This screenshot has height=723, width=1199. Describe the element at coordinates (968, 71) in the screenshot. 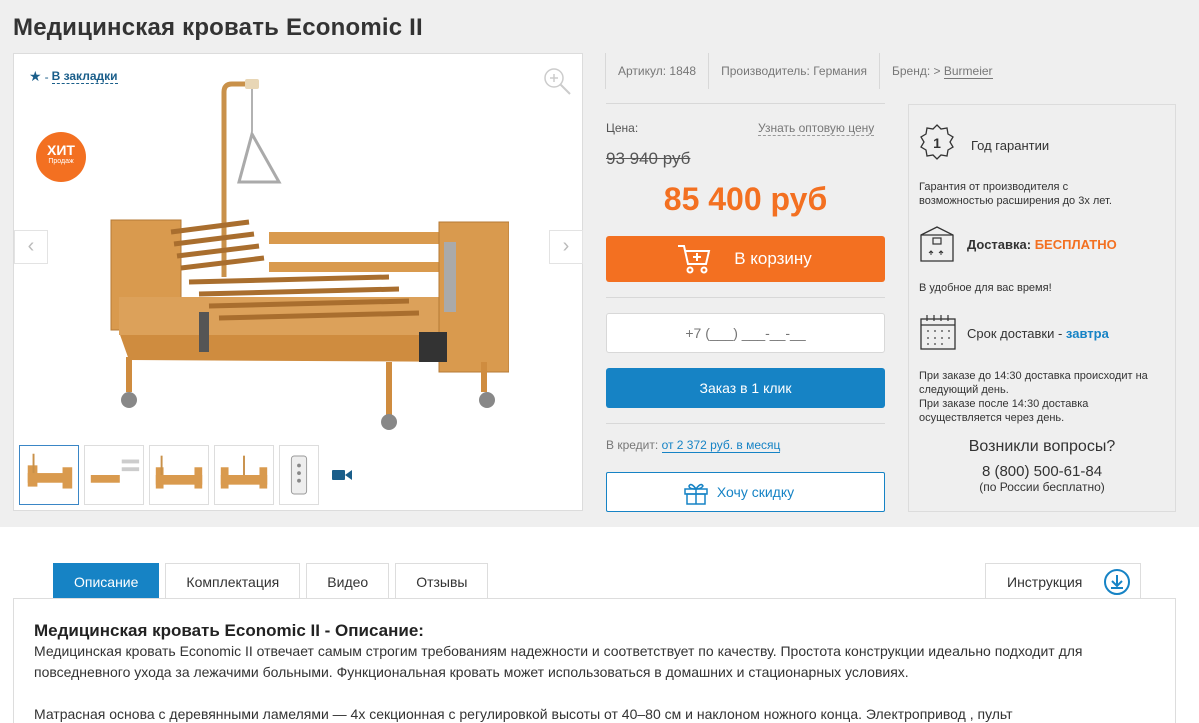

I see `brand-link: Burmeier` at that location.